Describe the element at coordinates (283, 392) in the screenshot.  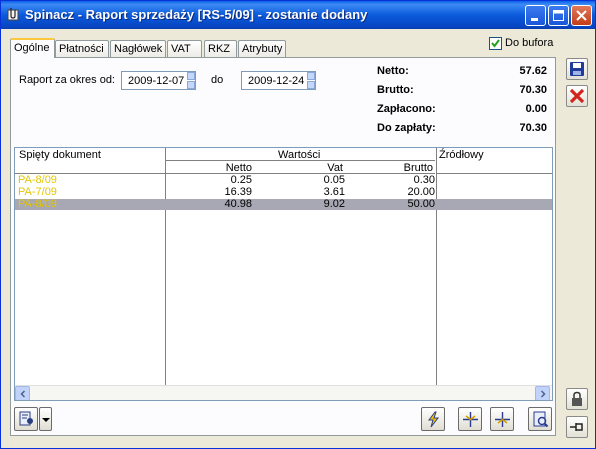
I see `horizontal-scrollbar` at that location.